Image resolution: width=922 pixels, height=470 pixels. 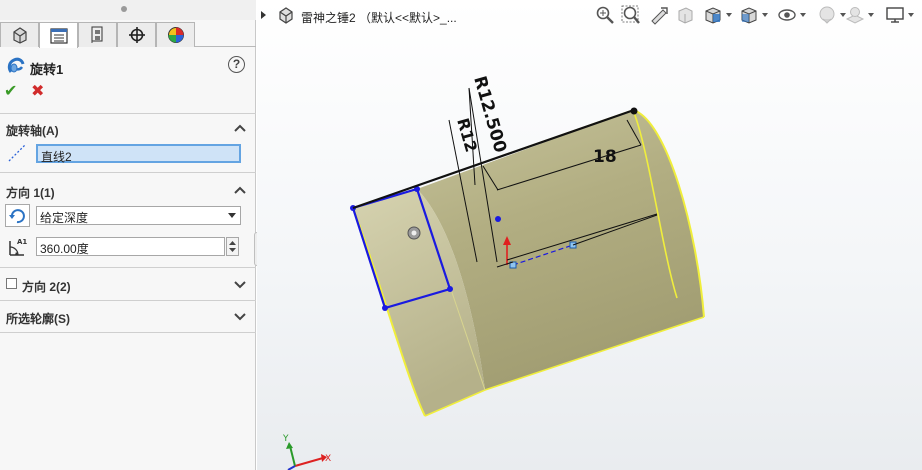 What do you see at coordinates (46, 287) in the screenshot?
I see `direction2-group-title: 方向 2(2)` at bounding box center [46, 287].